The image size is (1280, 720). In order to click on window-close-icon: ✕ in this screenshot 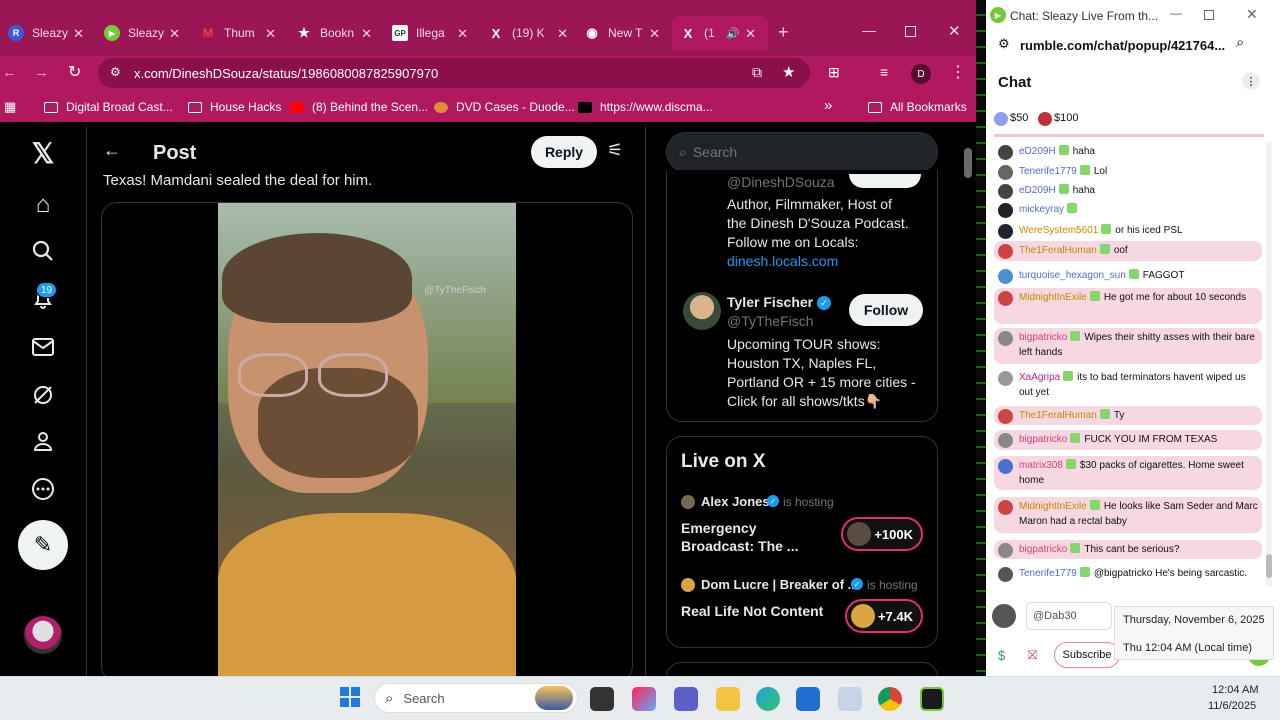, I will do `click(954, 31)`.